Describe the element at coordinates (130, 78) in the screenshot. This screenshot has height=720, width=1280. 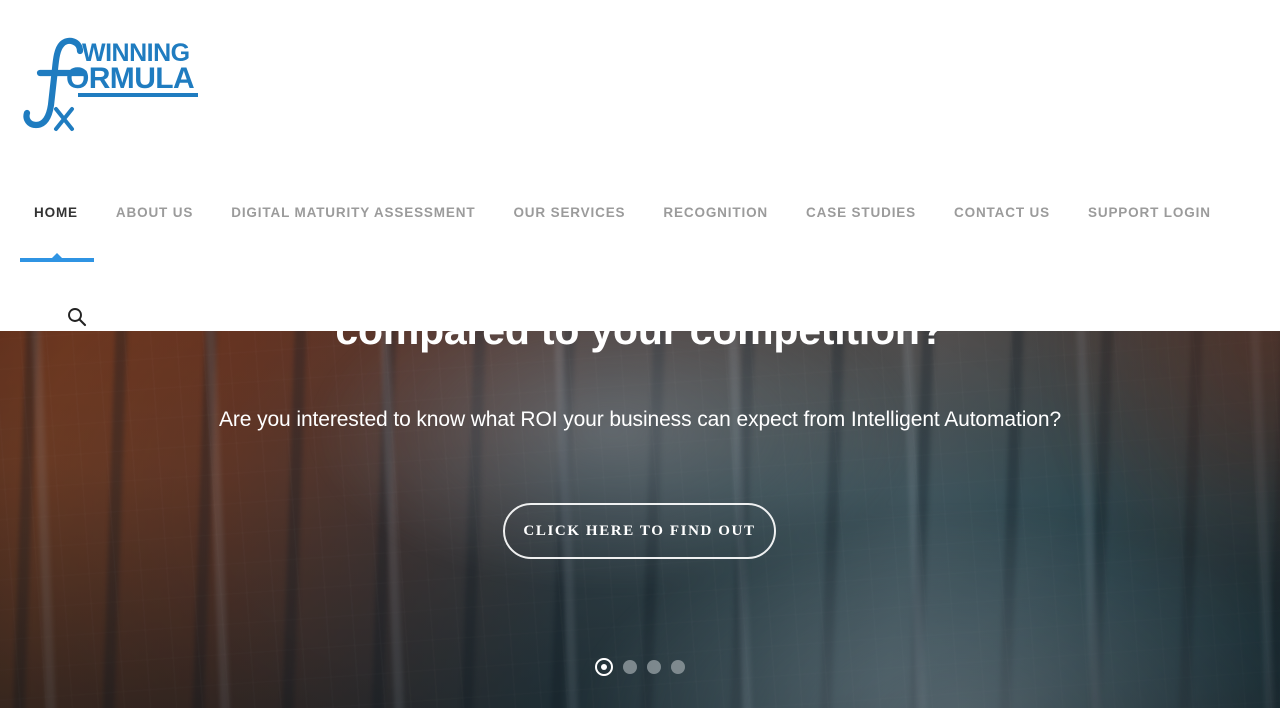
I see `svg-text: ORMULA` at that location.